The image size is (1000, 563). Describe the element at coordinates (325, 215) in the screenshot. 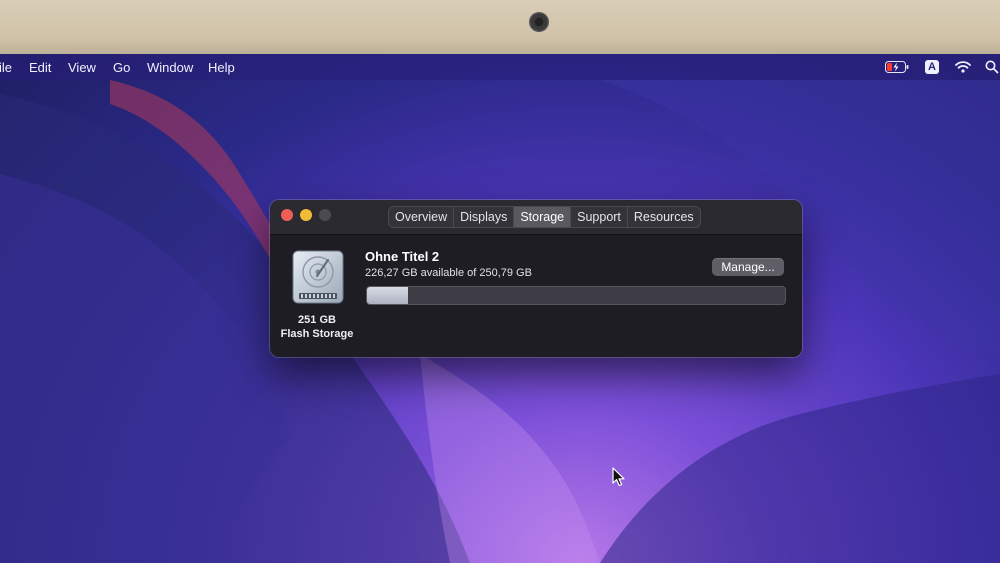

I see `zoom-button` at that location.